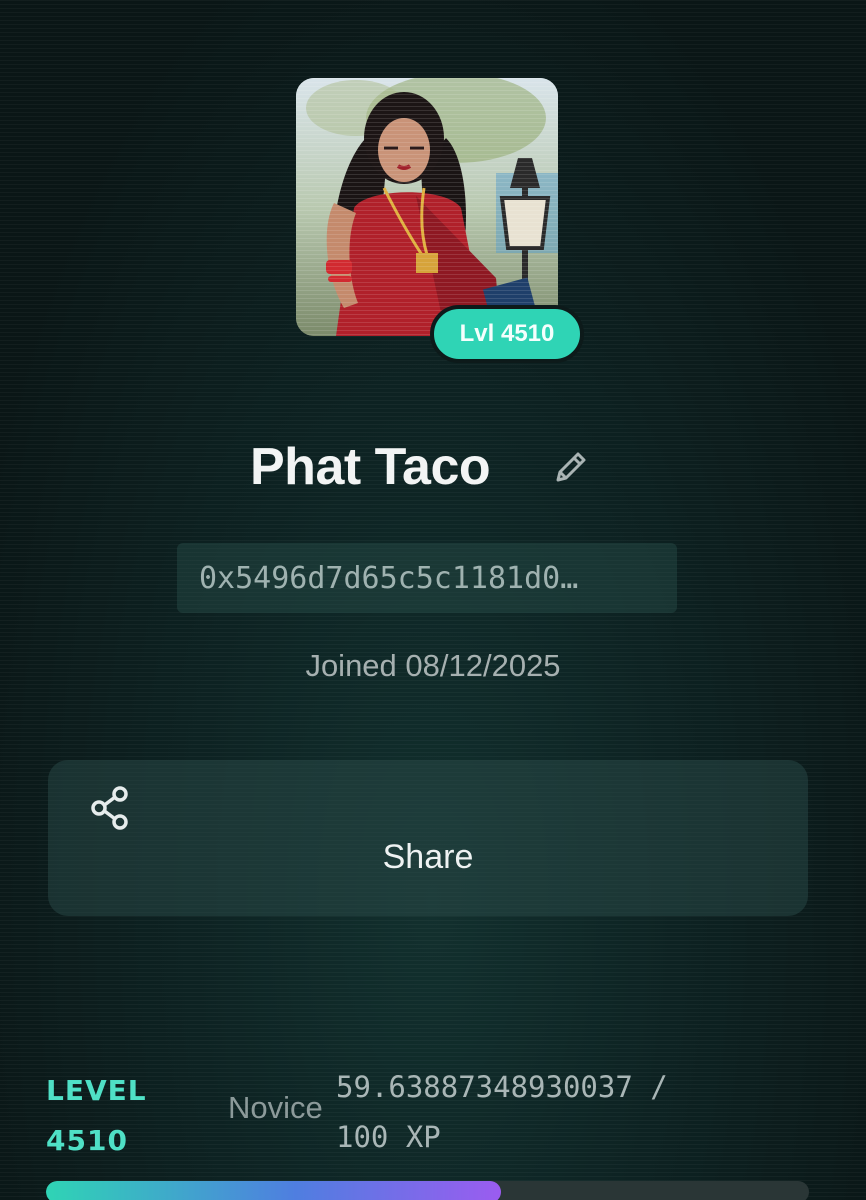  What do you see at coordinates (110, 808) in the screenshot?
I see `share-icon` at bounding box center [110, 808].